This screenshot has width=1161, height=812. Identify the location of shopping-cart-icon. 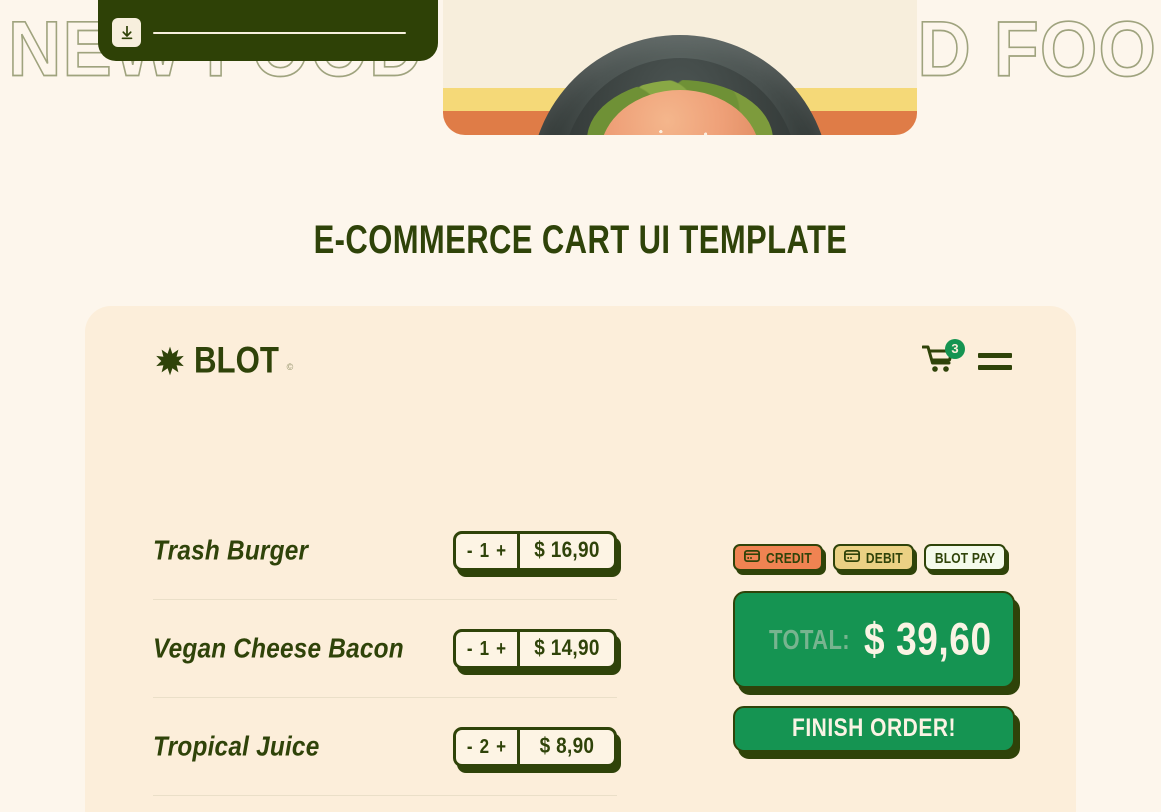
(938, 361).